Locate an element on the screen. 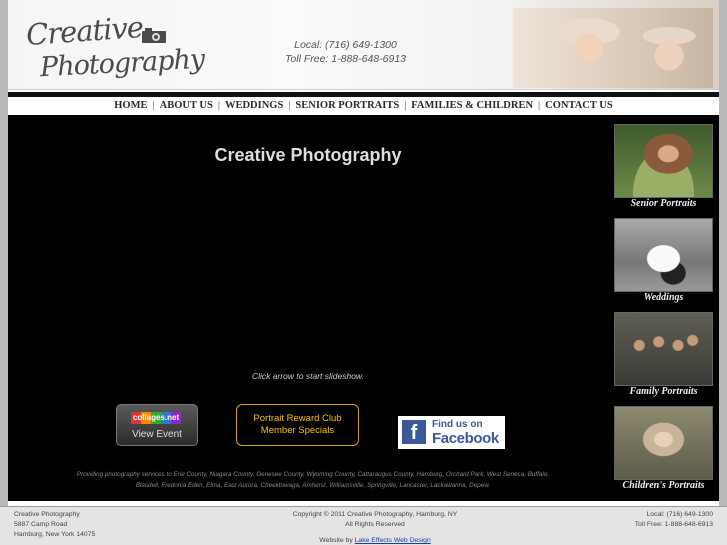  sidebar-item-childrens-portraits: Children's Portraits is located at coordinates (663, 444).